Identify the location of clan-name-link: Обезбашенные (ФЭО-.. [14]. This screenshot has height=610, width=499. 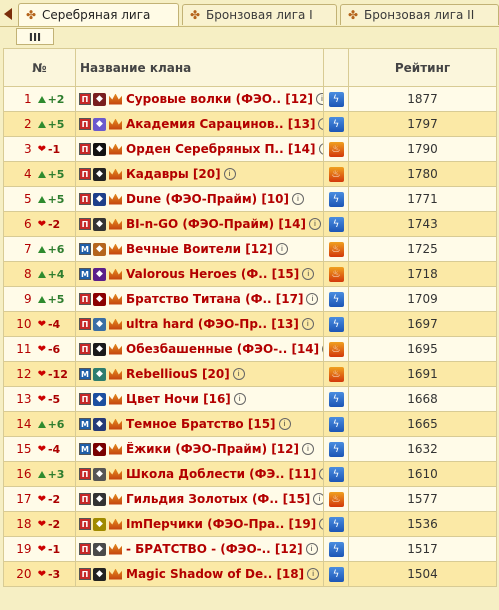
(222, 349).